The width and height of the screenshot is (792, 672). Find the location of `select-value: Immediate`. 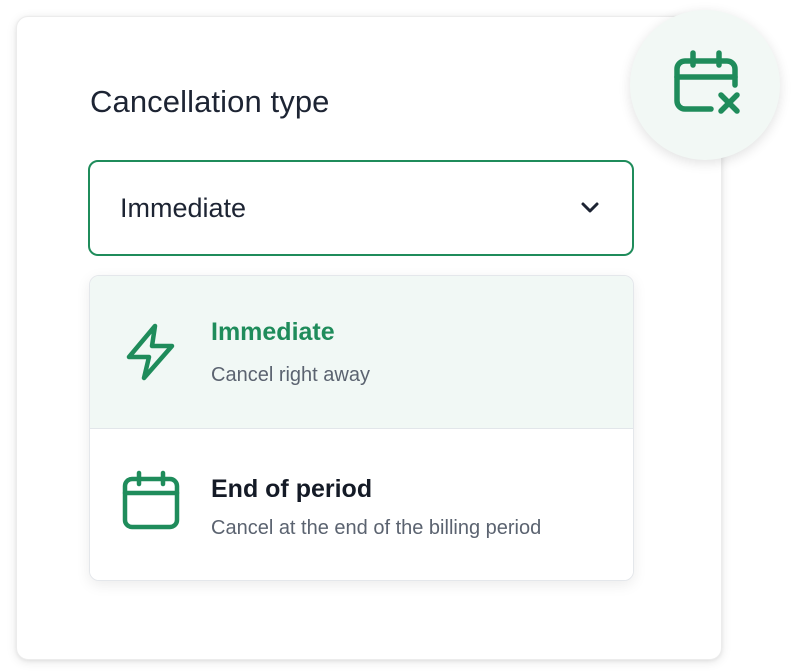

select-value: Immediate is located at coordinates (183, 207).